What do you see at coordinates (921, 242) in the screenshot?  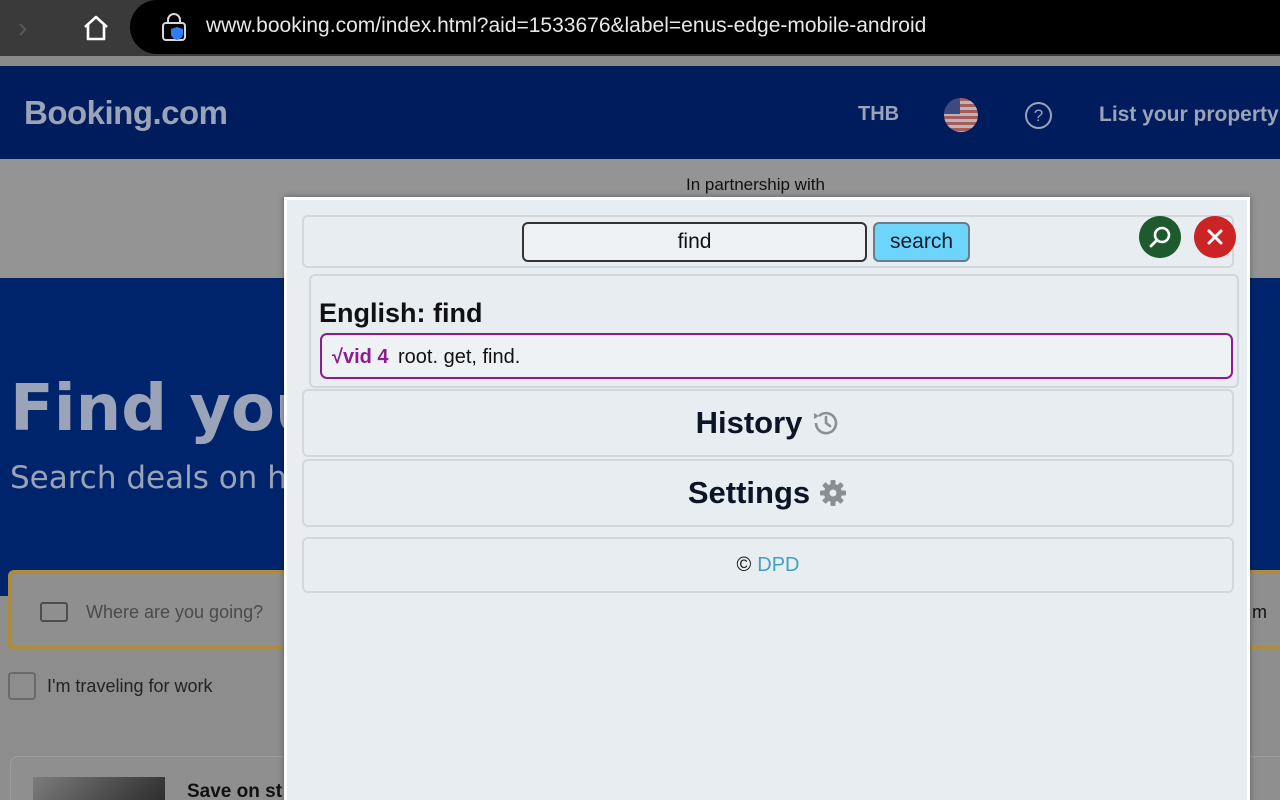 I see `popup-search-button: search` at bounding box center [921, 242].